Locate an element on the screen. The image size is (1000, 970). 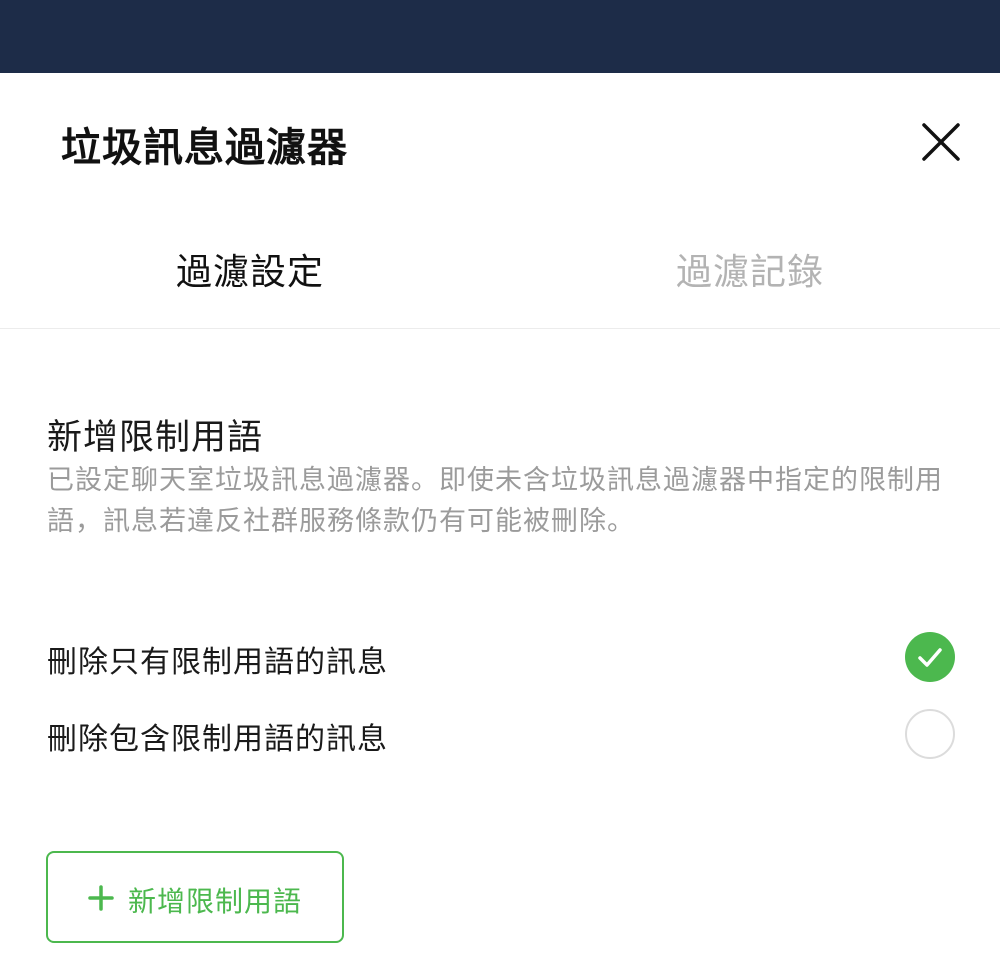
close-button is located at coordinates (941, 142).